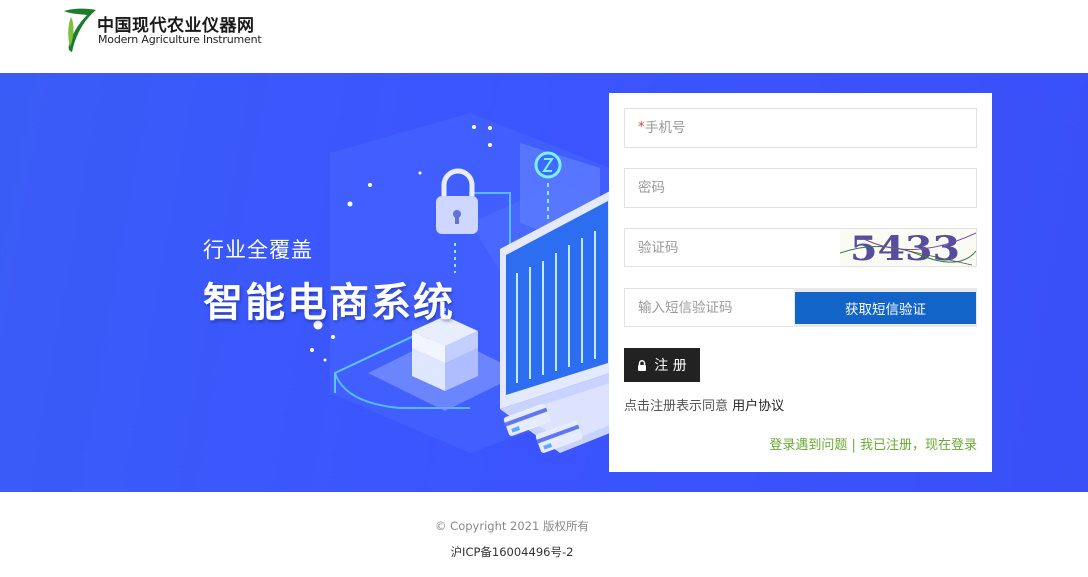 Image resolution: width=1088 pixels, height=577 pixels. Describe the element at coordinates (918, 445) in the screenshot. I see `go-login-link: 我已注册，现在登录` at that location.